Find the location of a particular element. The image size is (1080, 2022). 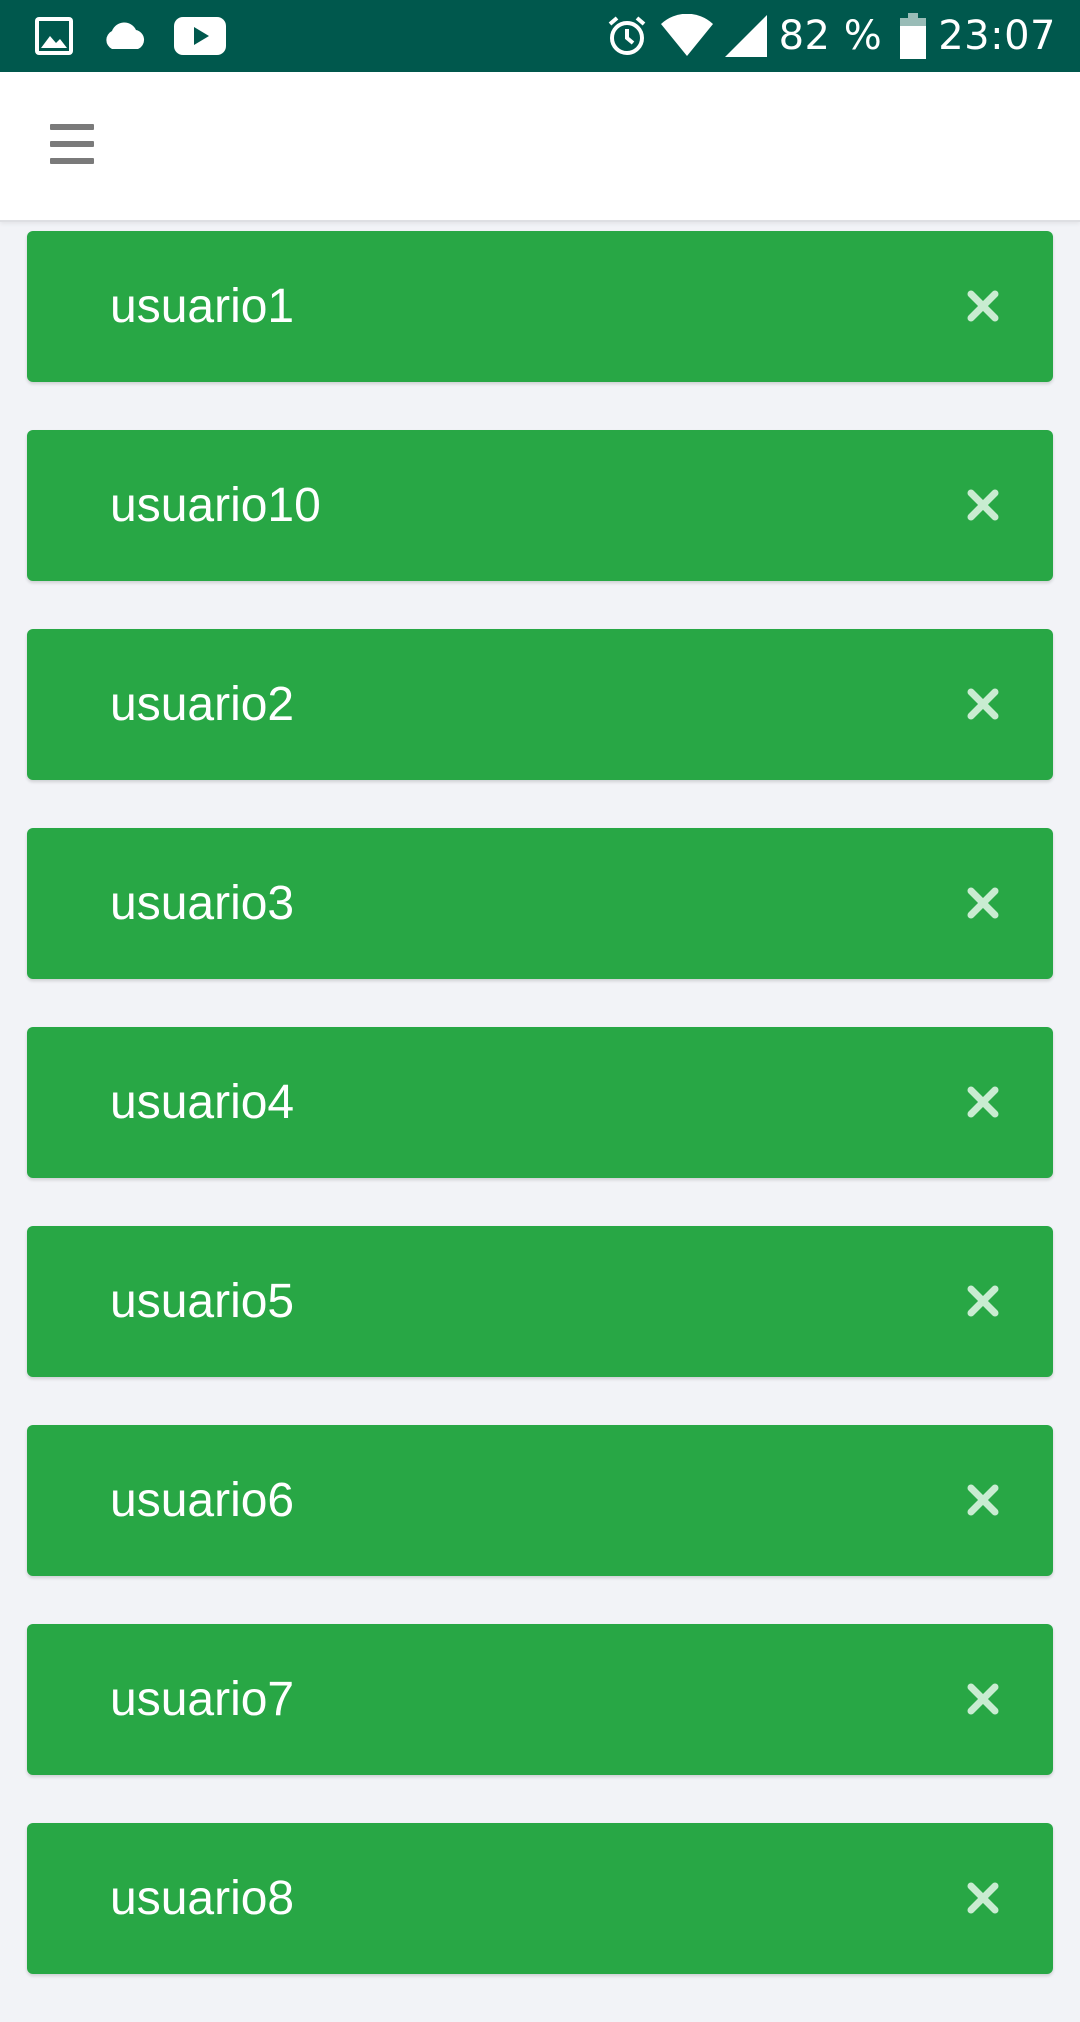

user-item-usuario8: usuario8 is located at coordinates (540, 1898).